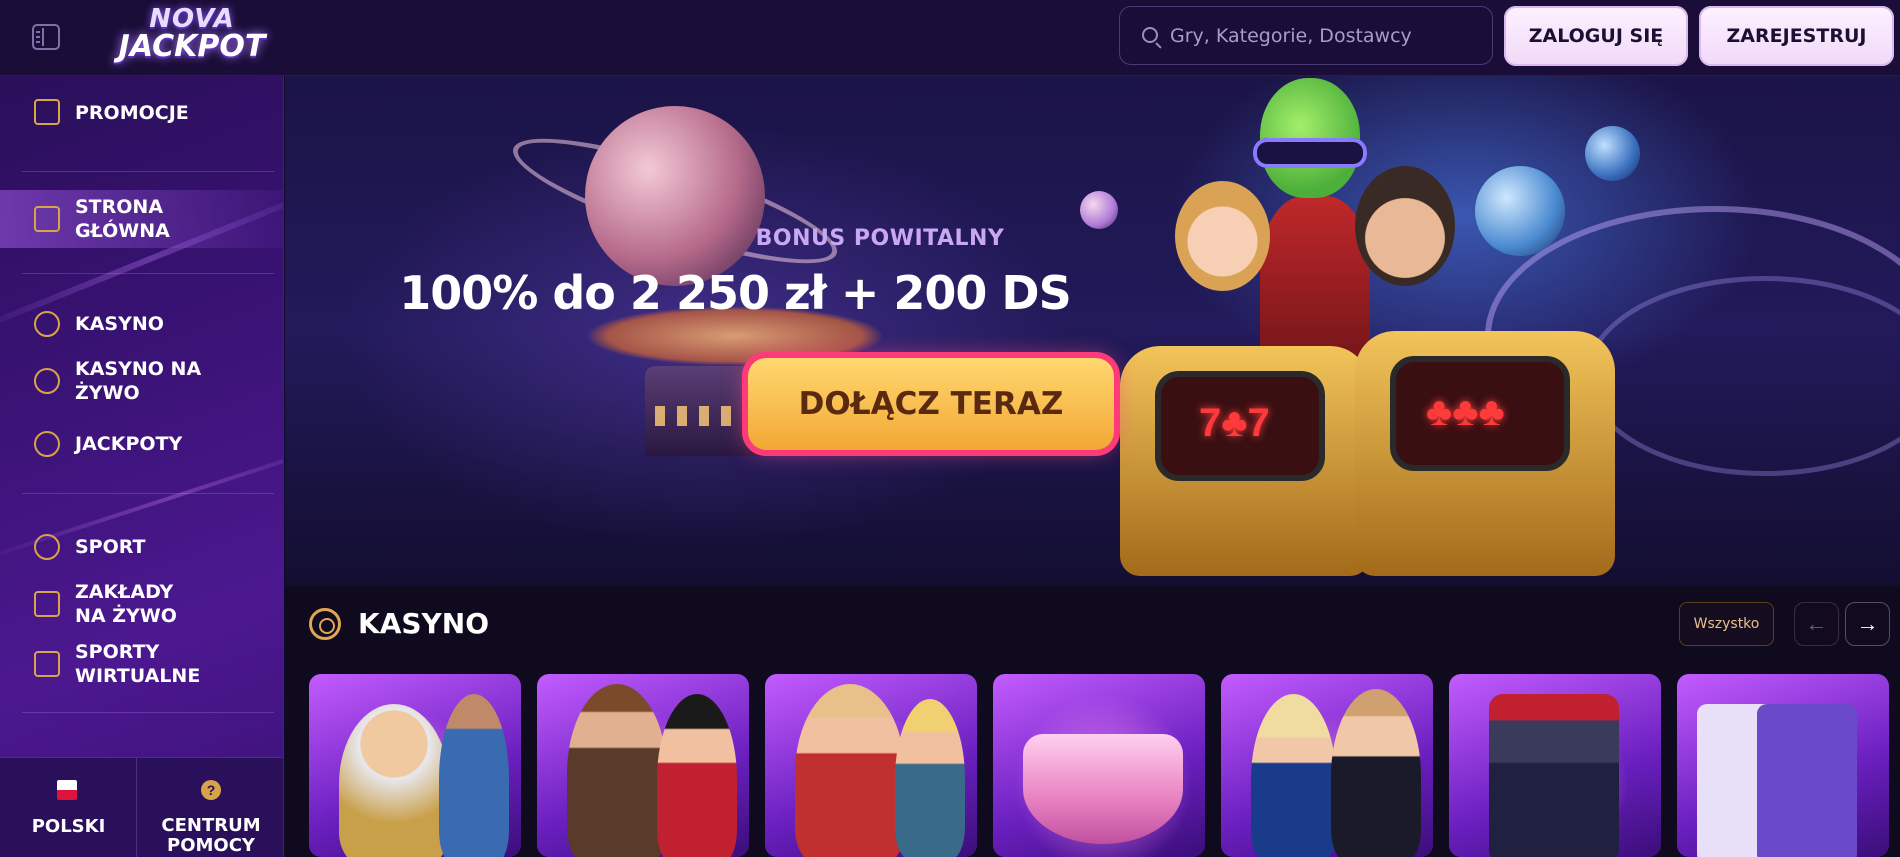 The height and width of the screenshot is (857, 1900). Describe the element at coordinates (1310, 153) in the screenshot. I see `alien-glasses` at that location.